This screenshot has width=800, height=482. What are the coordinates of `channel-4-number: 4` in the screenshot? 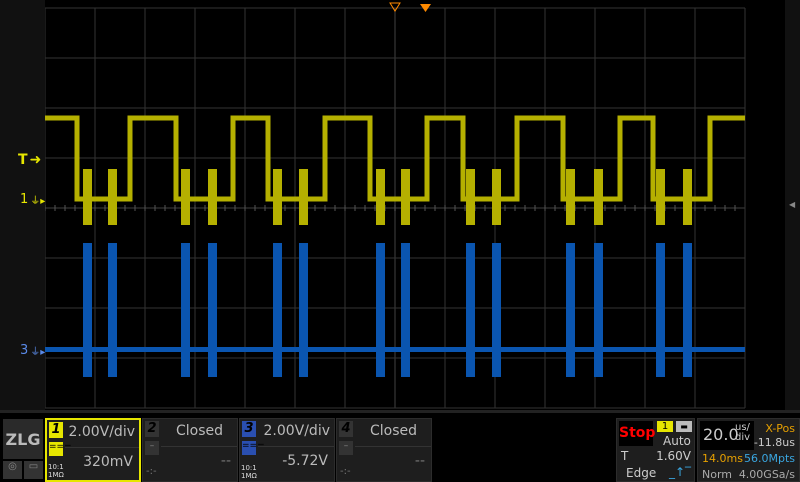 It's located at (346, 429).